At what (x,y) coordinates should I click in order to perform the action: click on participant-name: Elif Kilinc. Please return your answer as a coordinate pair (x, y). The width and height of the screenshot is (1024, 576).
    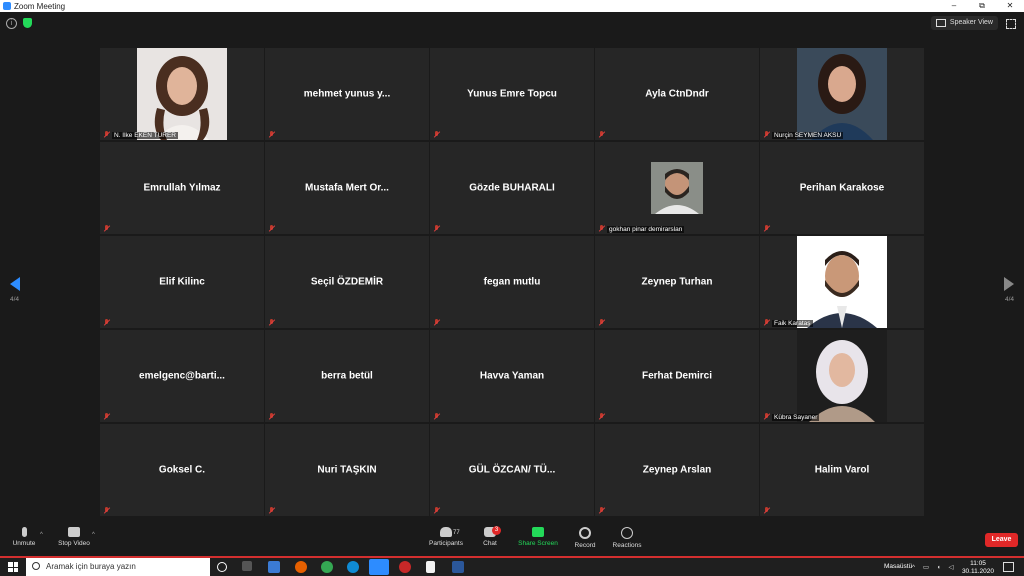
    Looking at the image, I should click on (182, 282).